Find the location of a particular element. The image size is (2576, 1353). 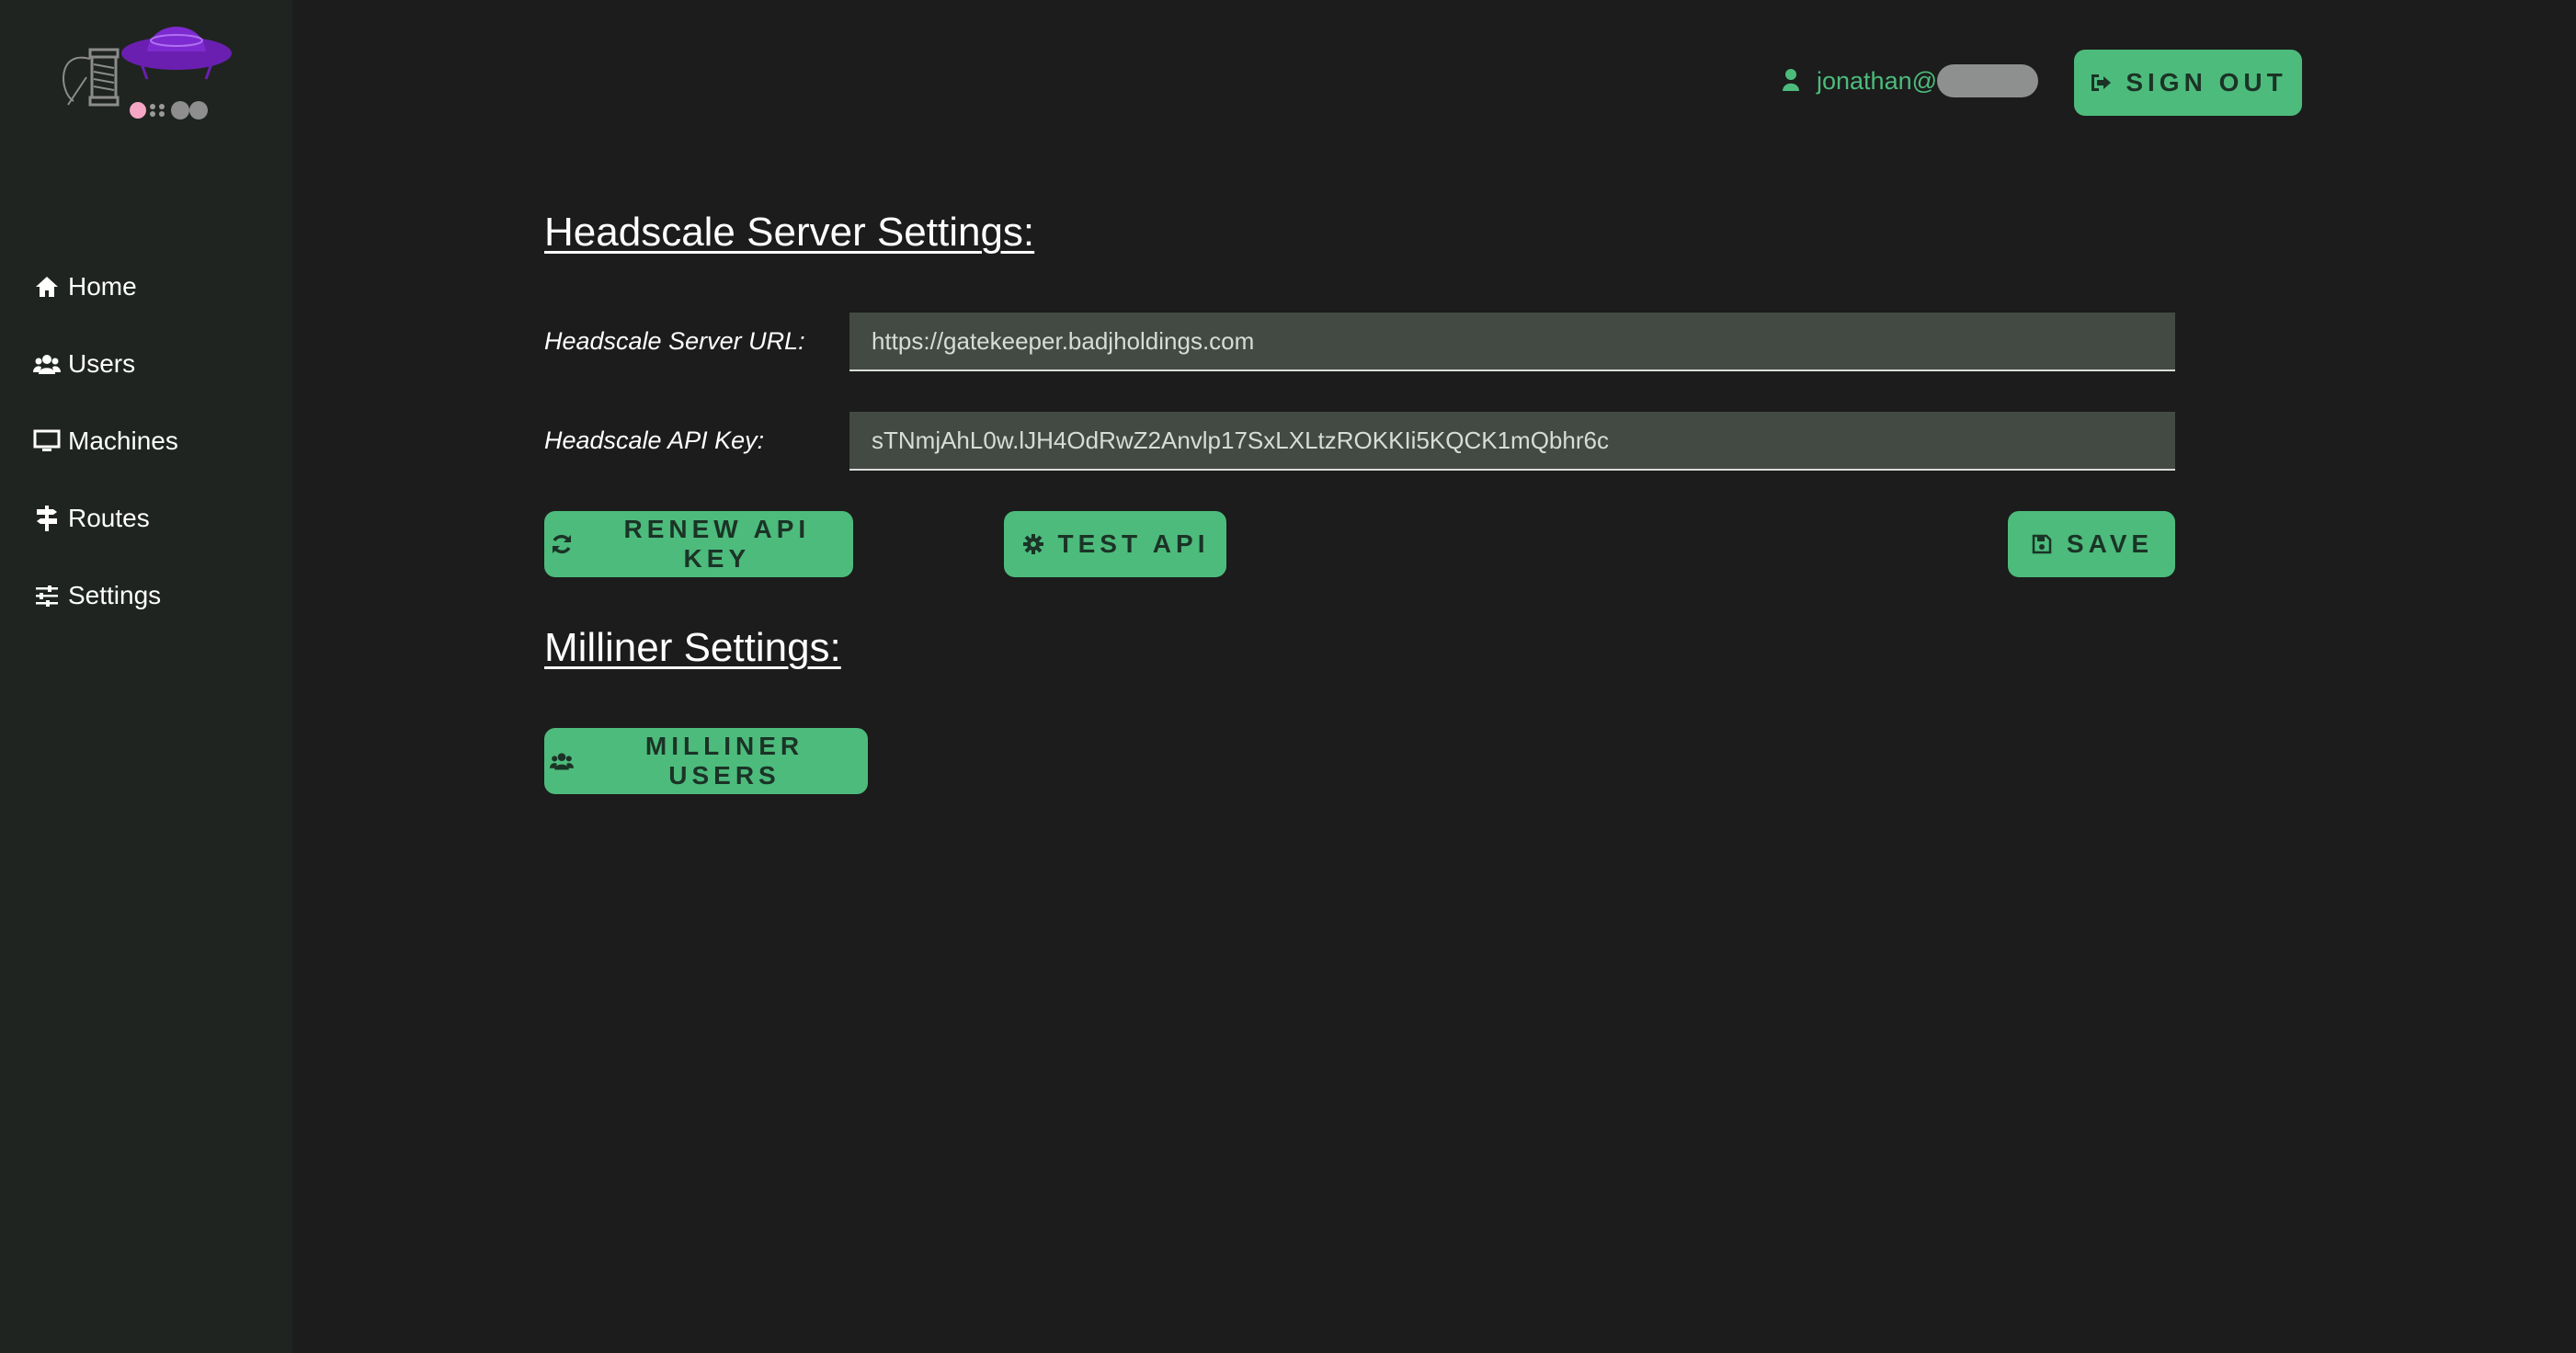

save-button: SAVE is located at coordinates (2091, 544).